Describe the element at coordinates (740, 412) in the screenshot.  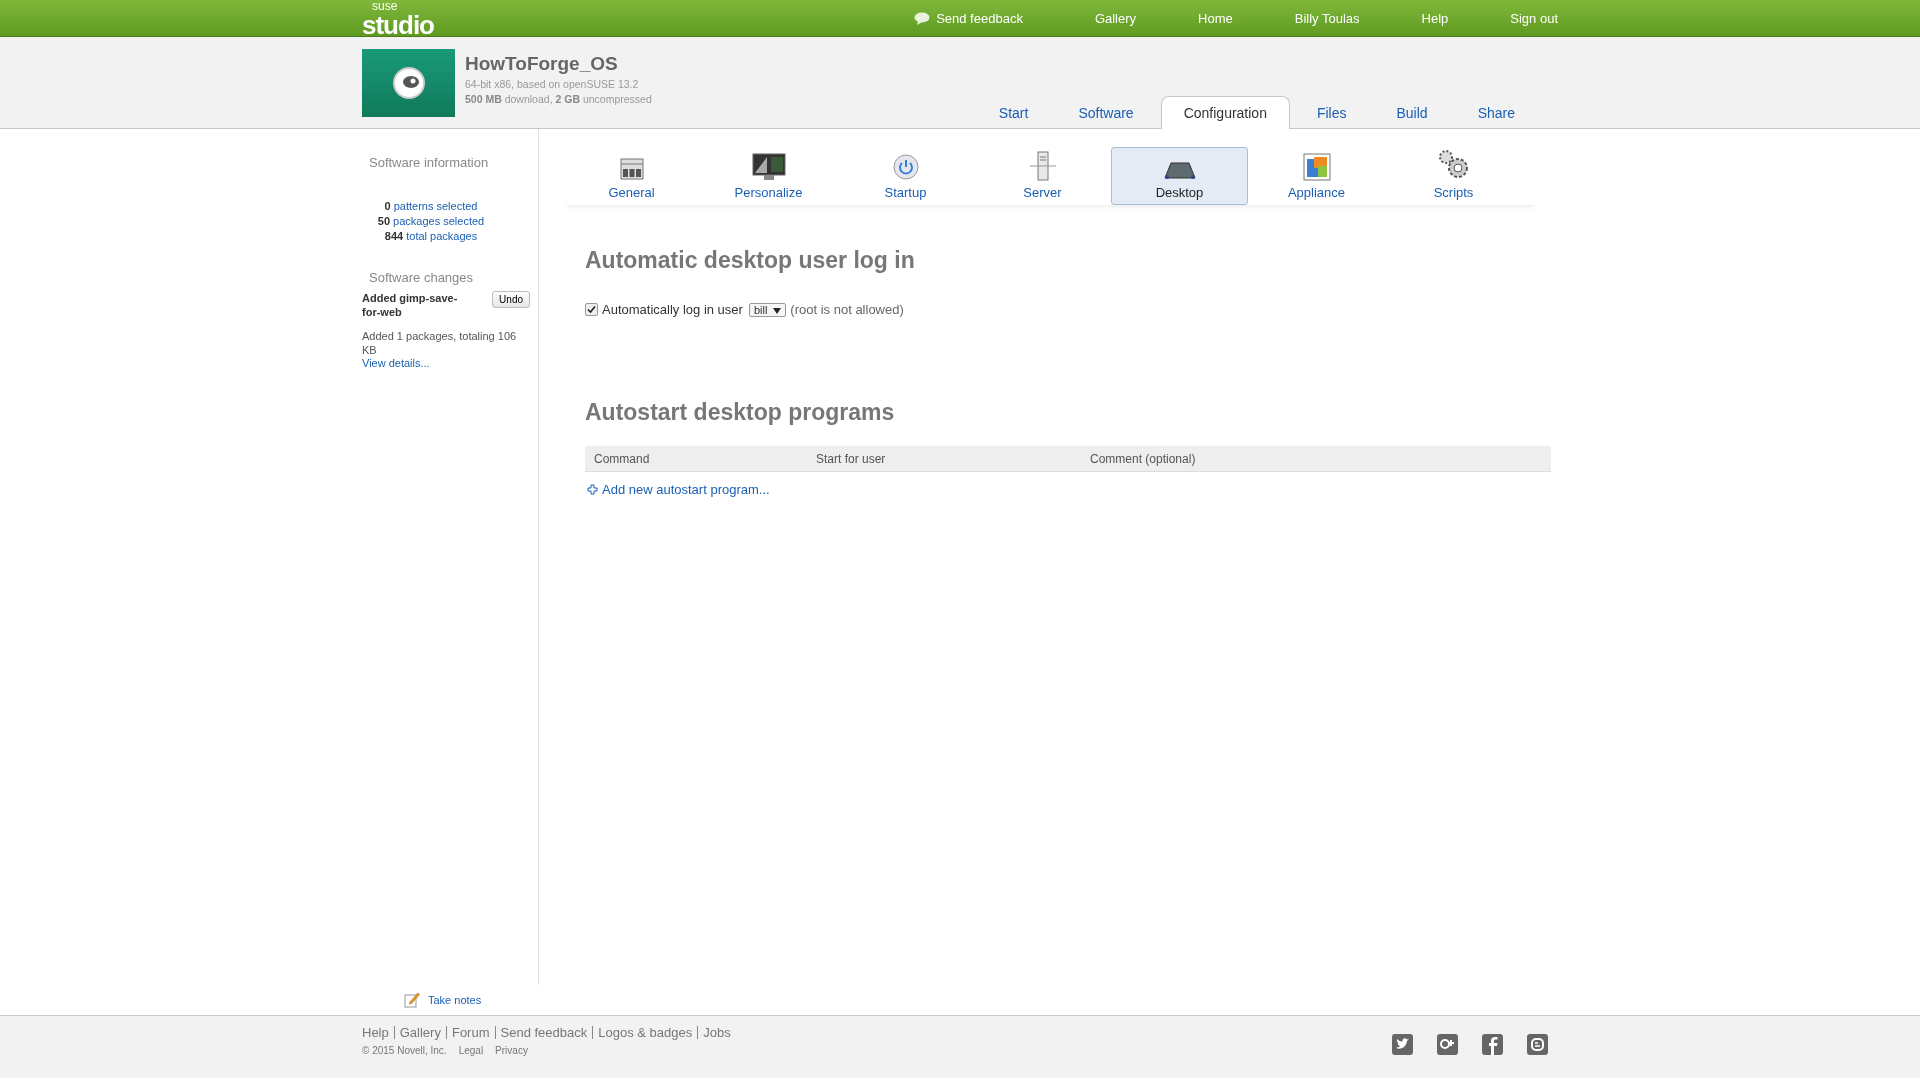
I see `section-heading: Autostart desktop programs` at that location.